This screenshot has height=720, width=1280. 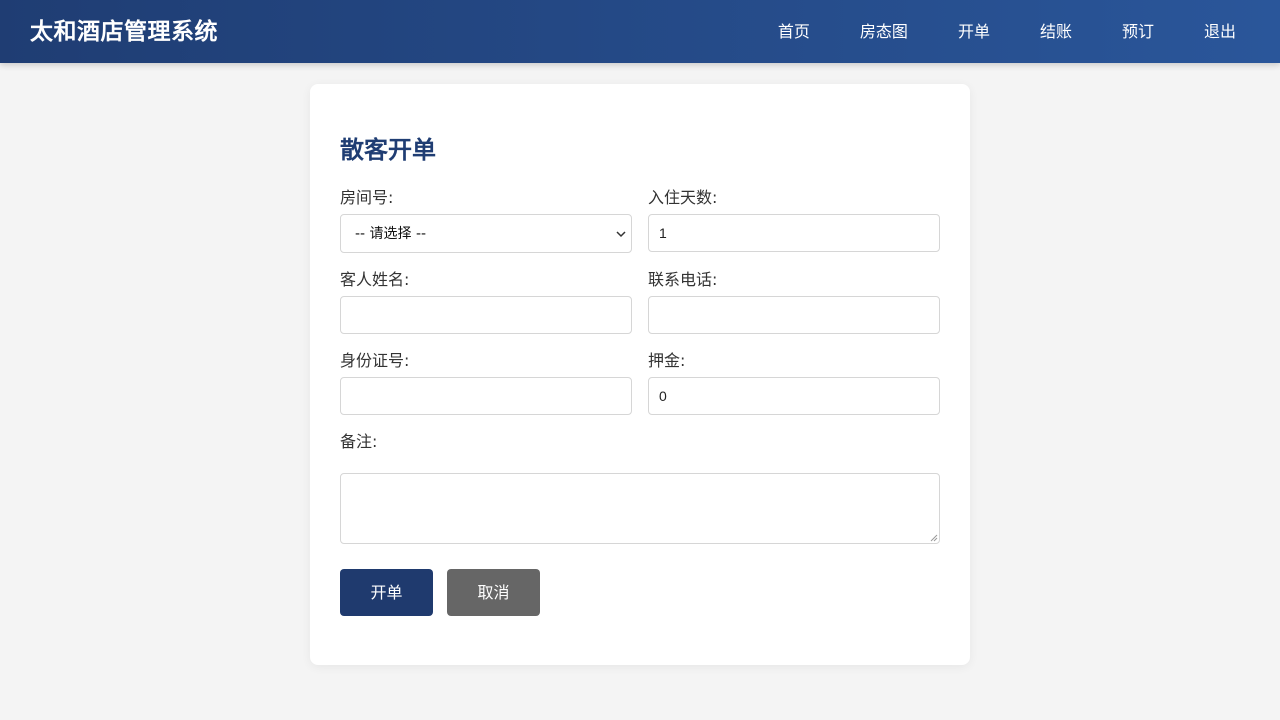 I want to click on resize-grip-icon, so click(x=933, y=537).